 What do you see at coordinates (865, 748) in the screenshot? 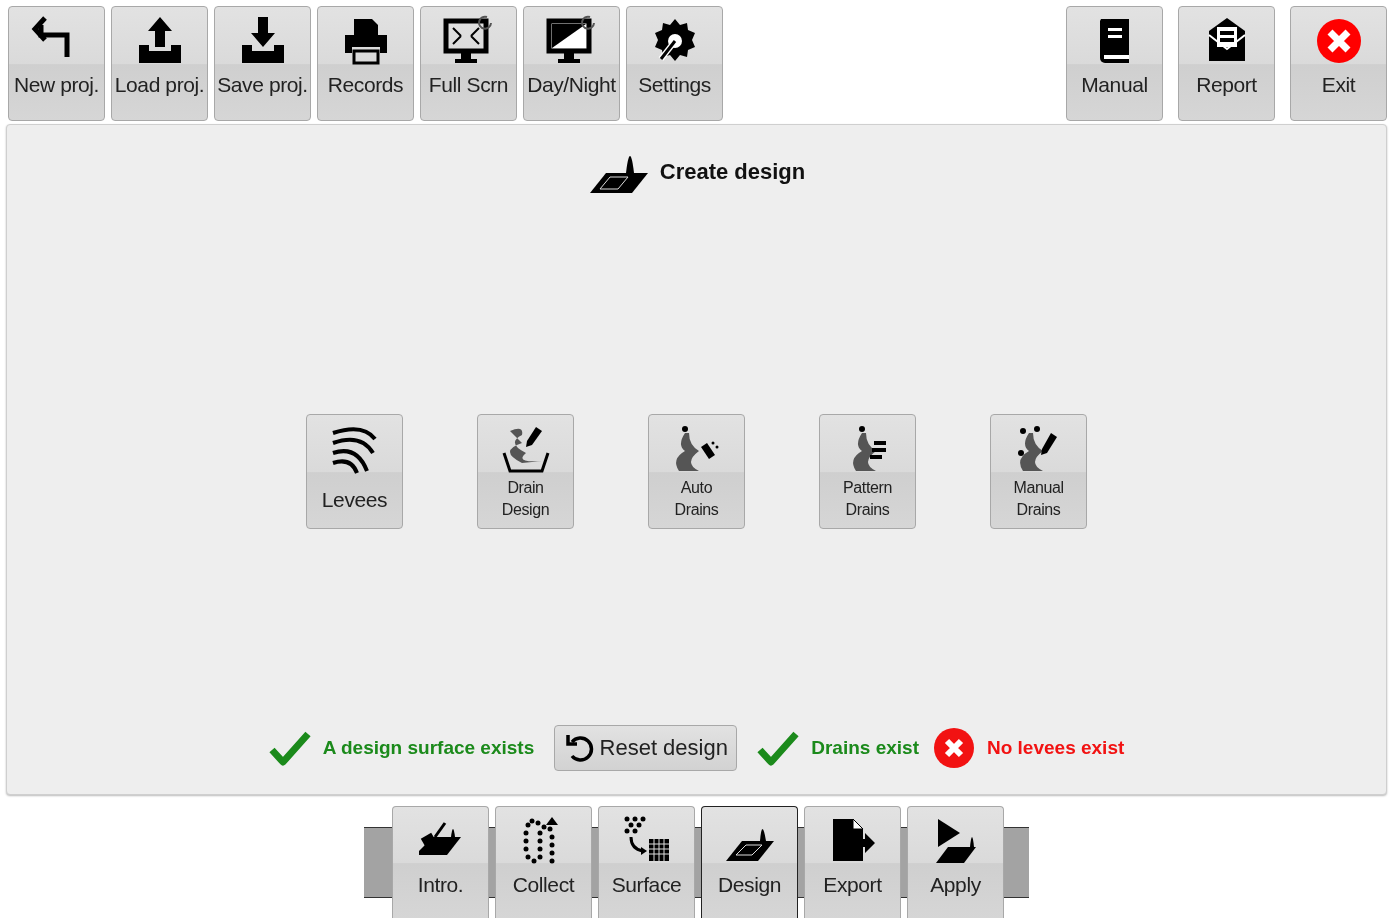
I see `status-text: Drains exist` at bounding box center [865, 748].